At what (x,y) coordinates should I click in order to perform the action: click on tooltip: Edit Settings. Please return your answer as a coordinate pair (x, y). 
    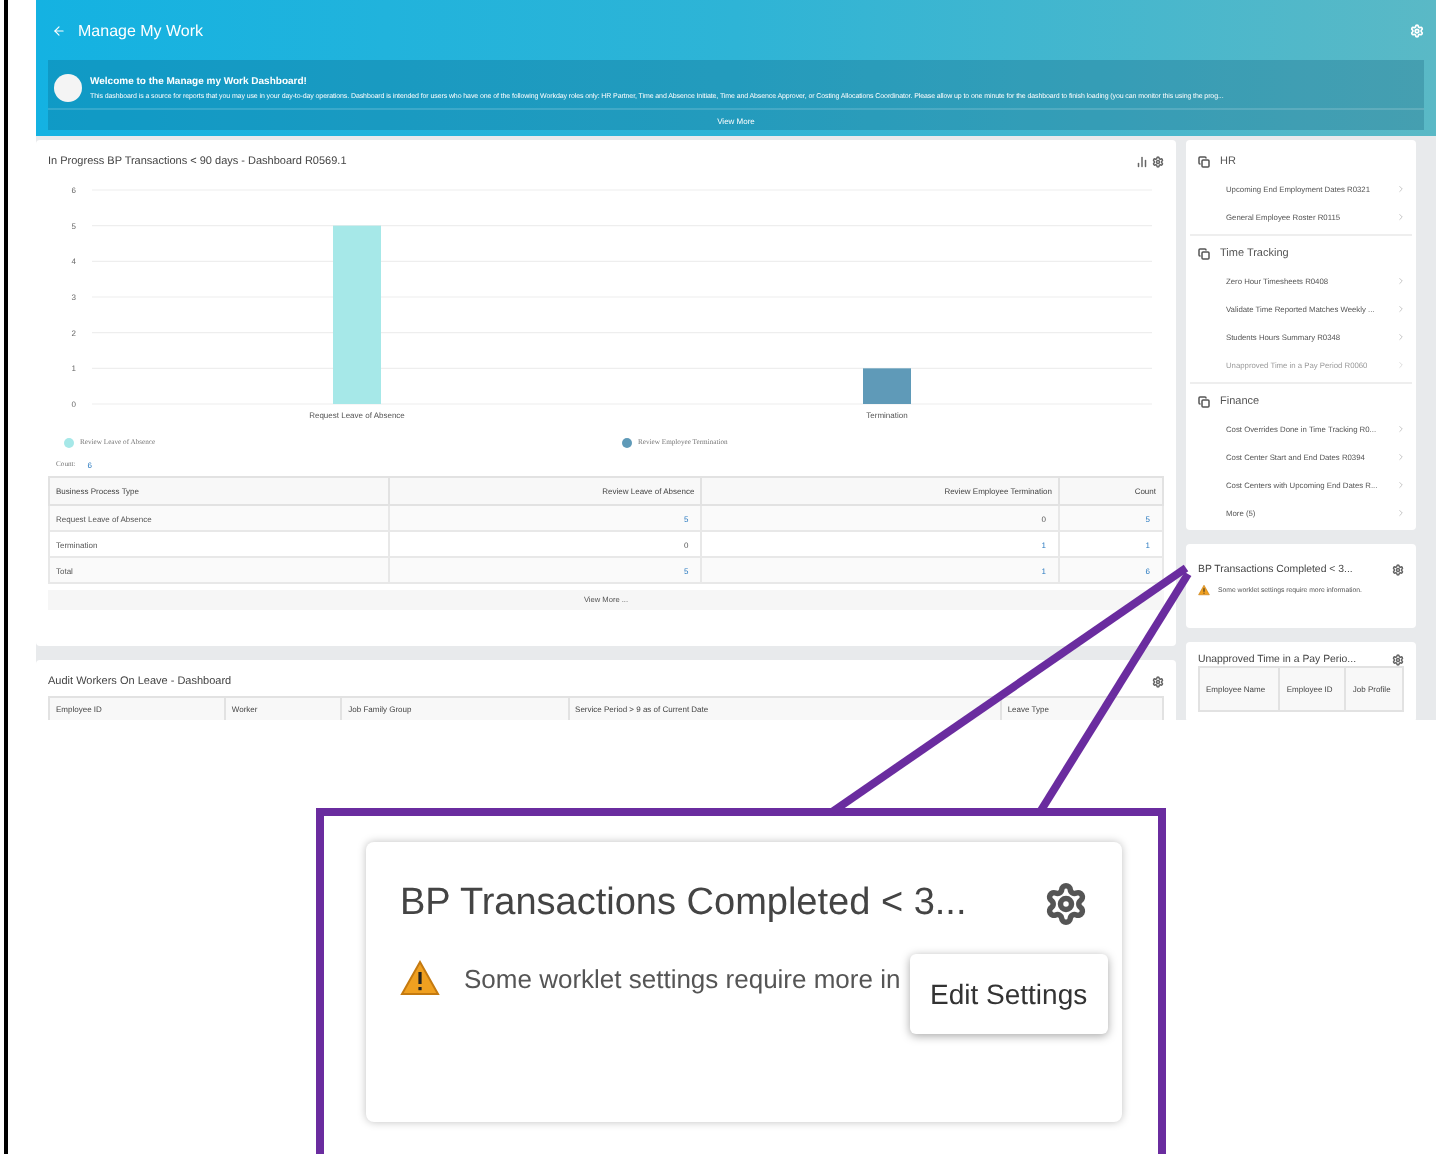
    Looking at the image, I should click on (1009, 994).